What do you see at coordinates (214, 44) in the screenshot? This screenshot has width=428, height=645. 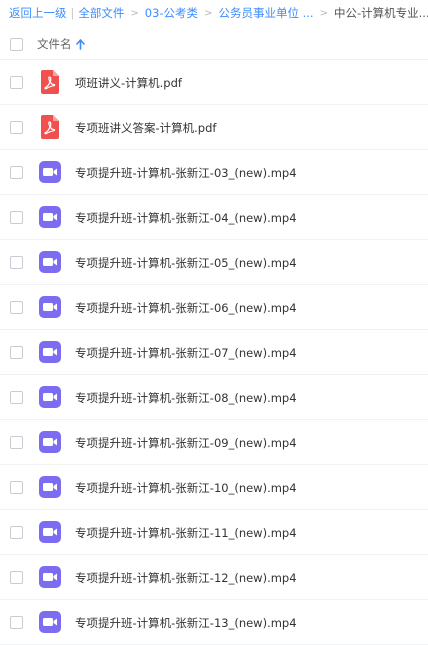 I see `file-list-header: 文件名` at bounding box center [214, 44].